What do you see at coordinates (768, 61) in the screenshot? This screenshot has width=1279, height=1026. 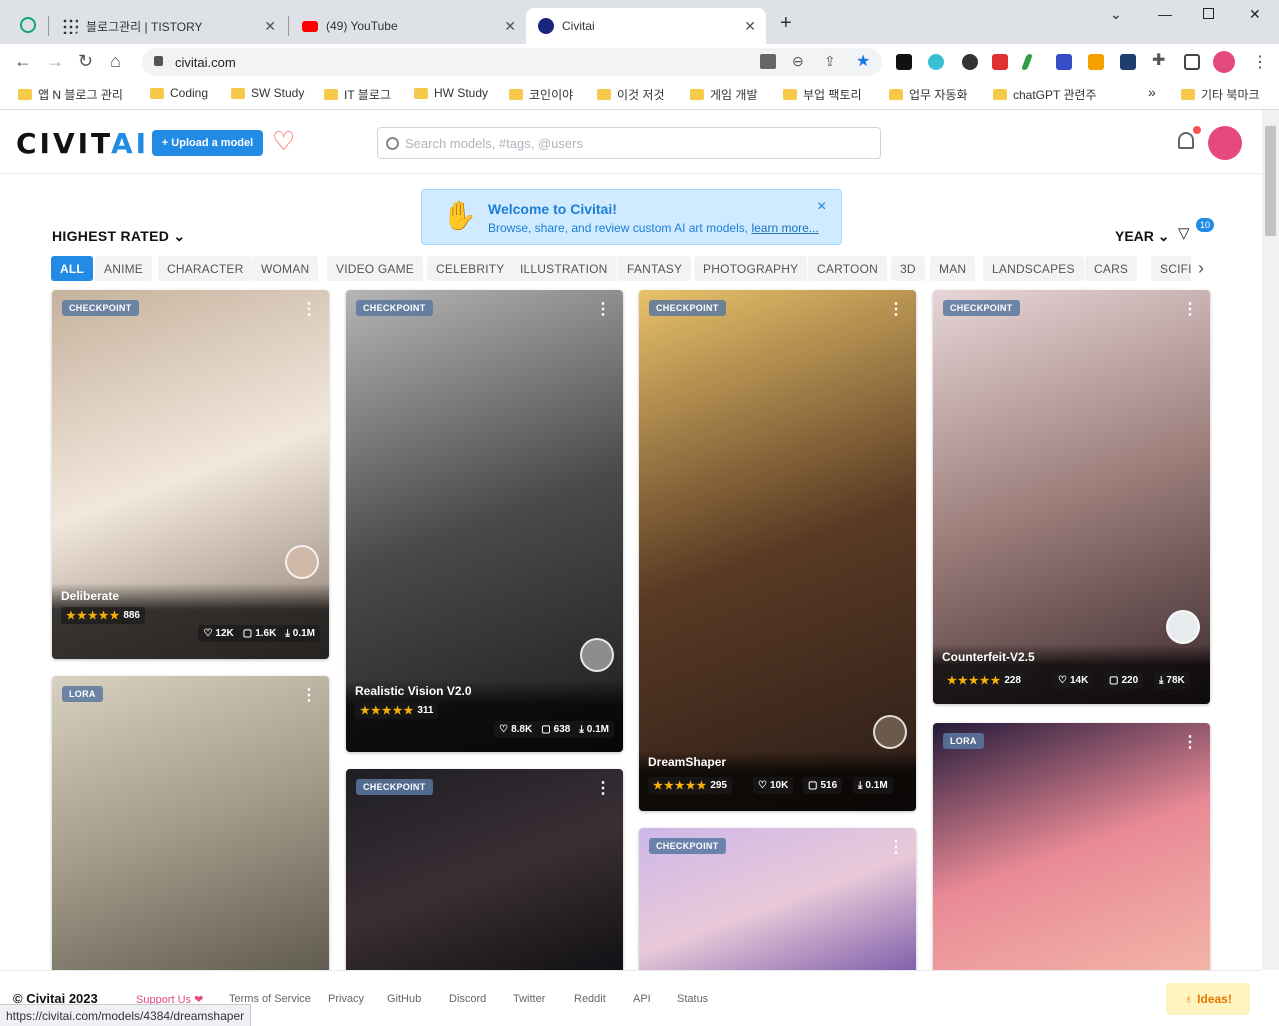 I see `translate-icon` at bounding box center [768, 61].